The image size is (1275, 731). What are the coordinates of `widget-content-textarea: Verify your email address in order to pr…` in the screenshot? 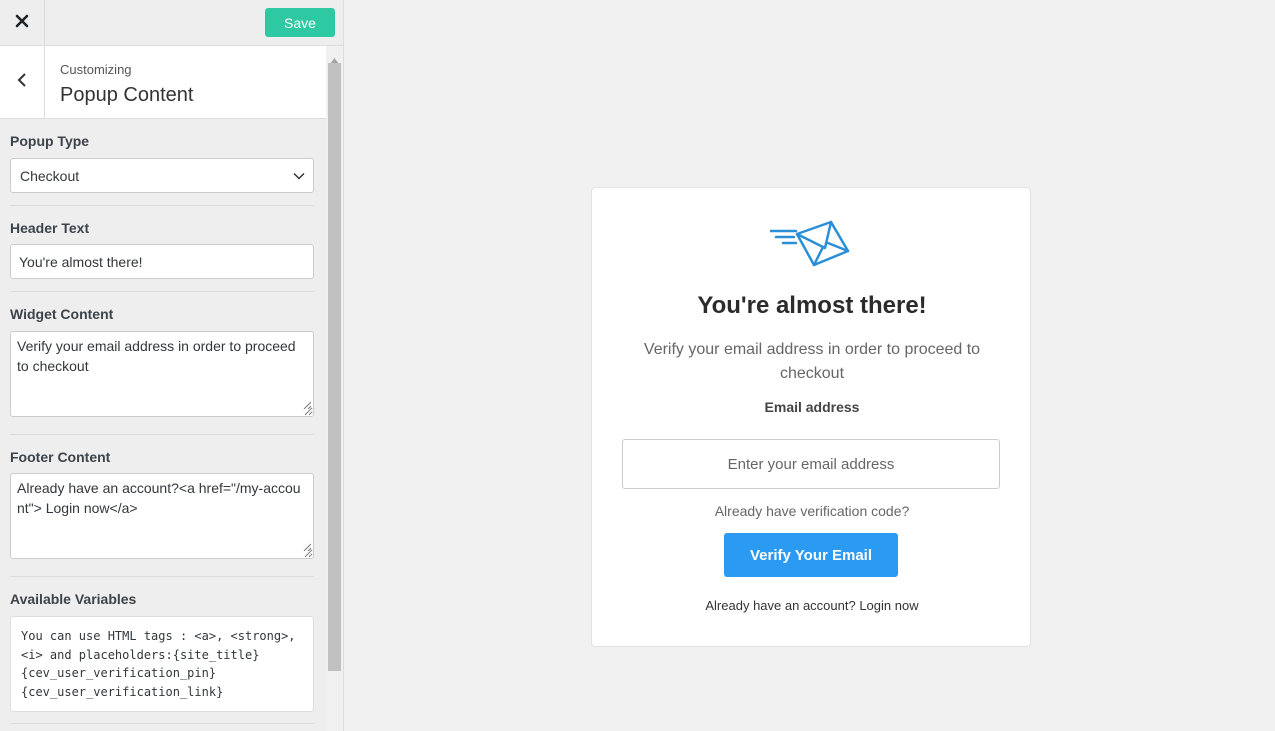 It's located at (162, 374).